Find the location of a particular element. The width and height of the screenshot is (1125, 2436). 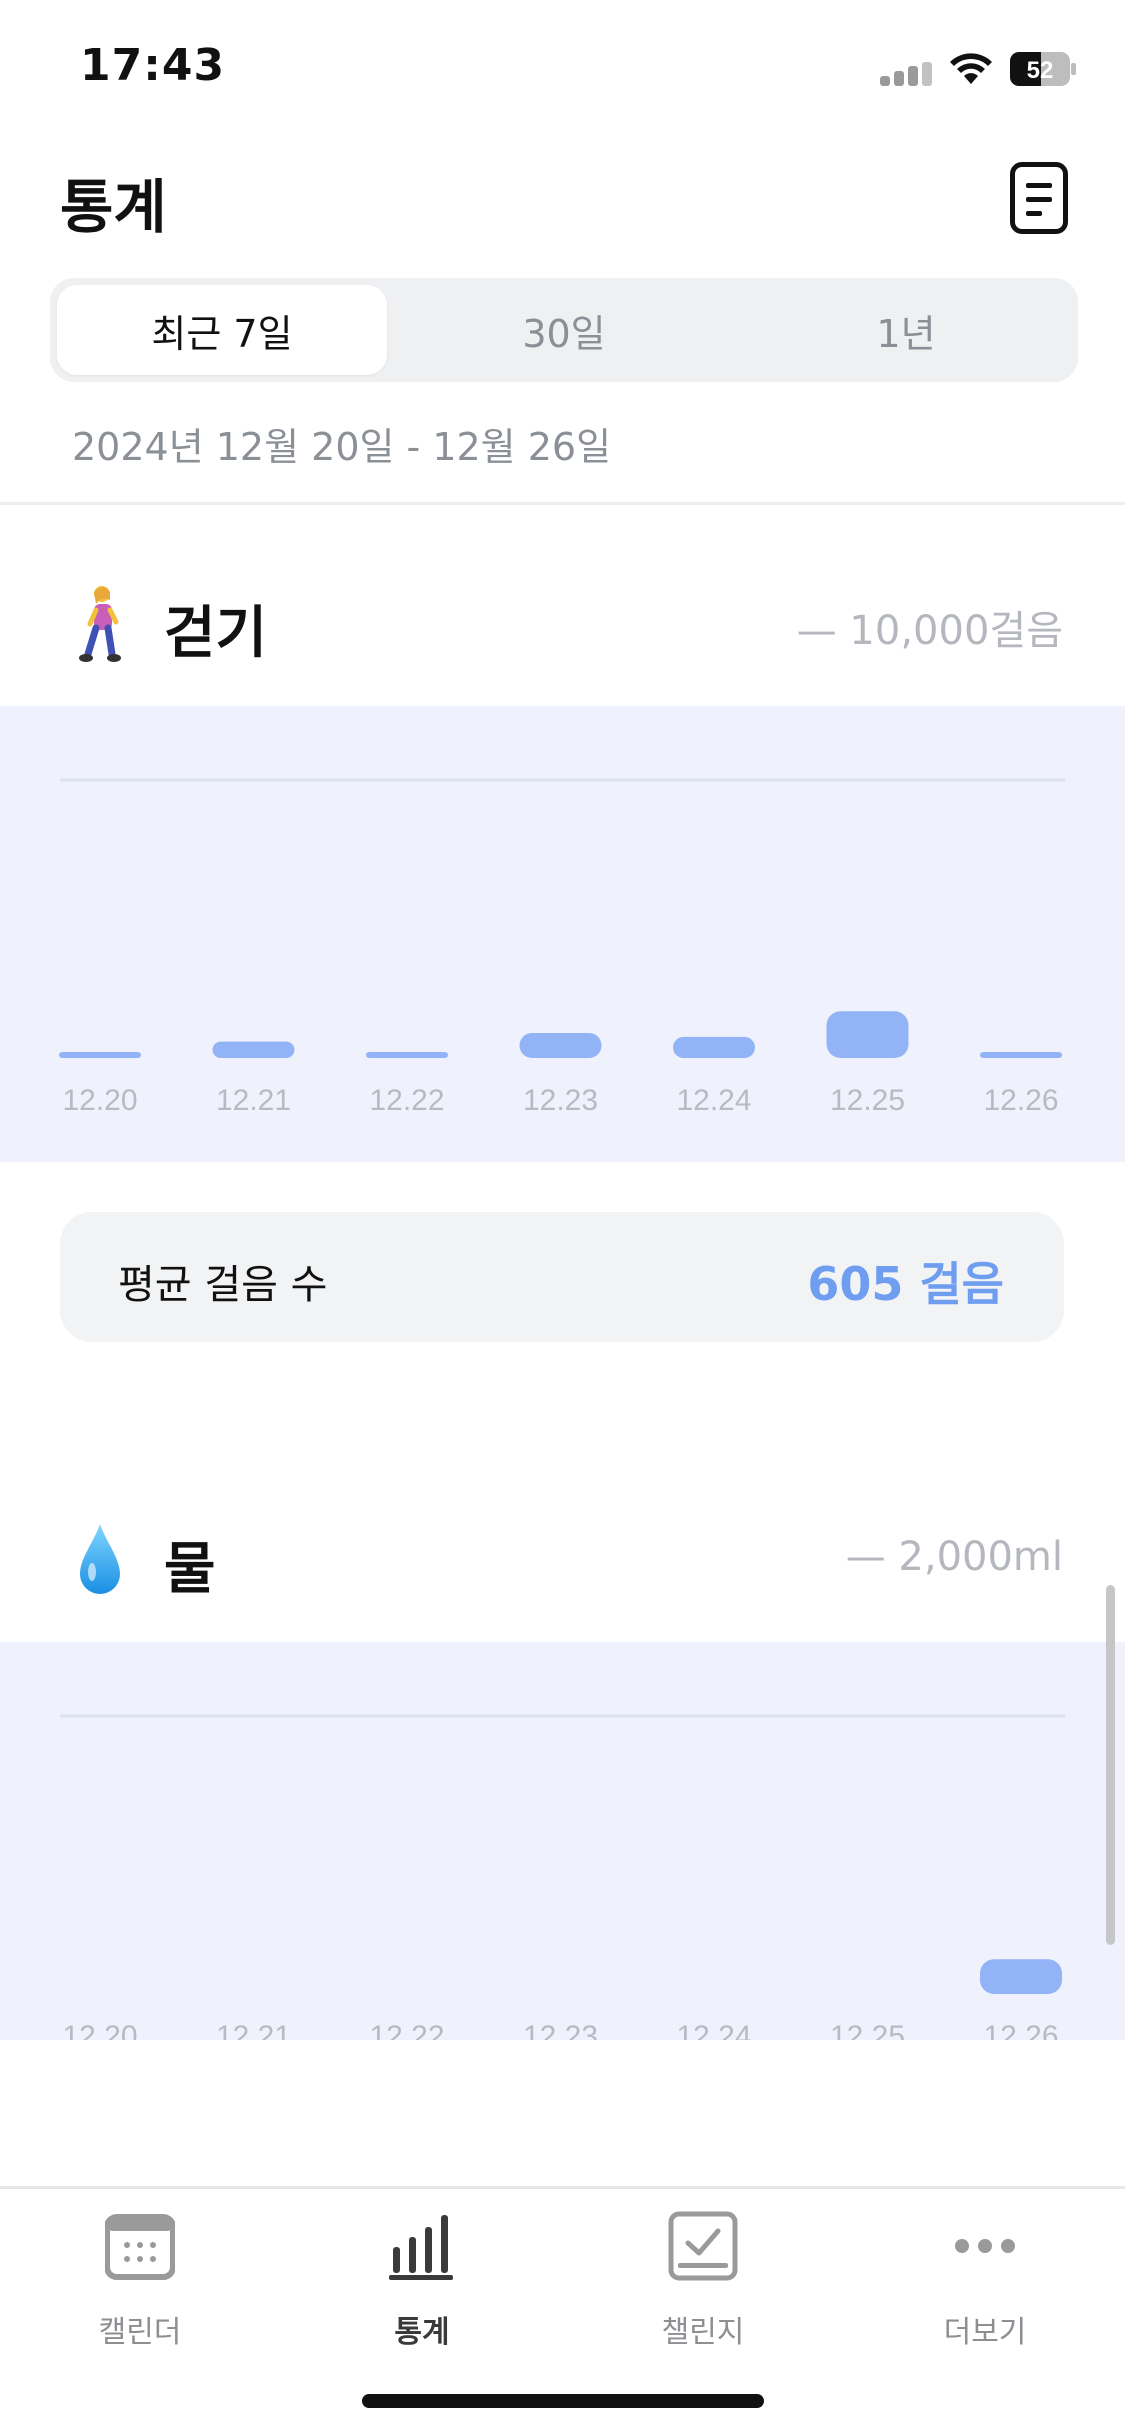

tab-recent-7-days: 최근 7일 is located at coordinates (222, 330).